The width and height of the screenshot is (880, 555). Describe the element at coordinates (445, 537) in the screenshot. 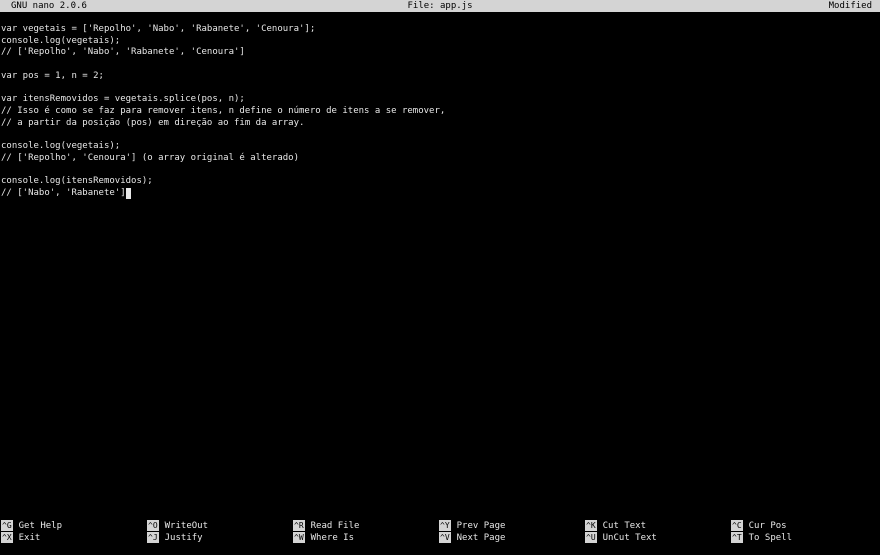

I see `shortcut-key: ^V` at that location.